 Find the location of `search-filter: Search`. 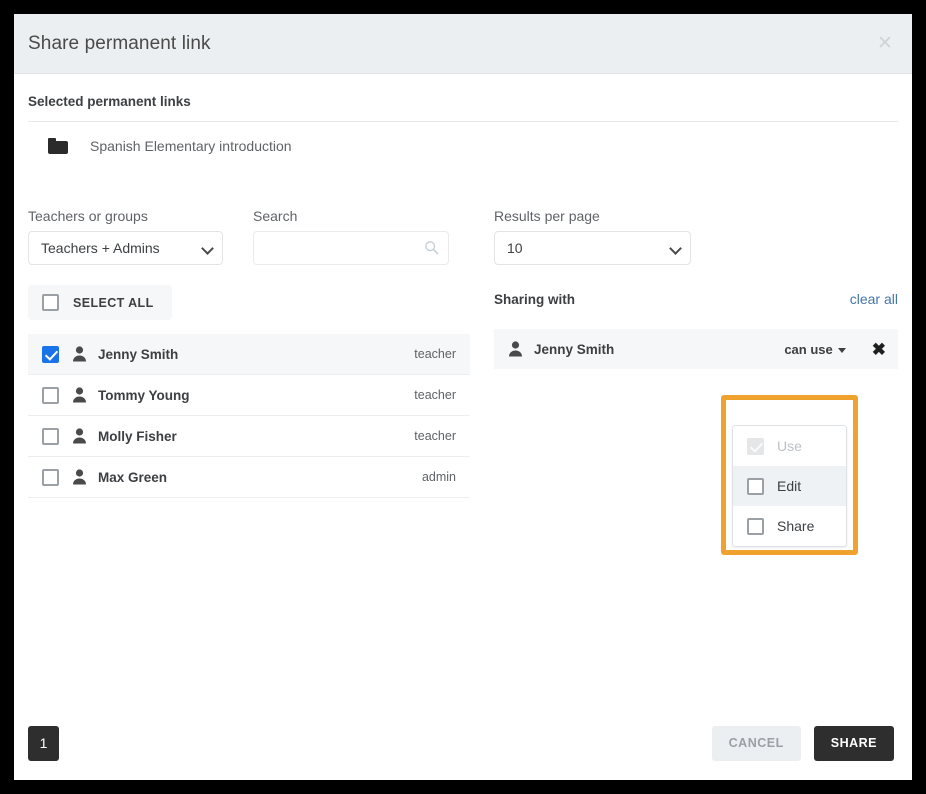

search-filter: Search is located at coordinates (351, 236).